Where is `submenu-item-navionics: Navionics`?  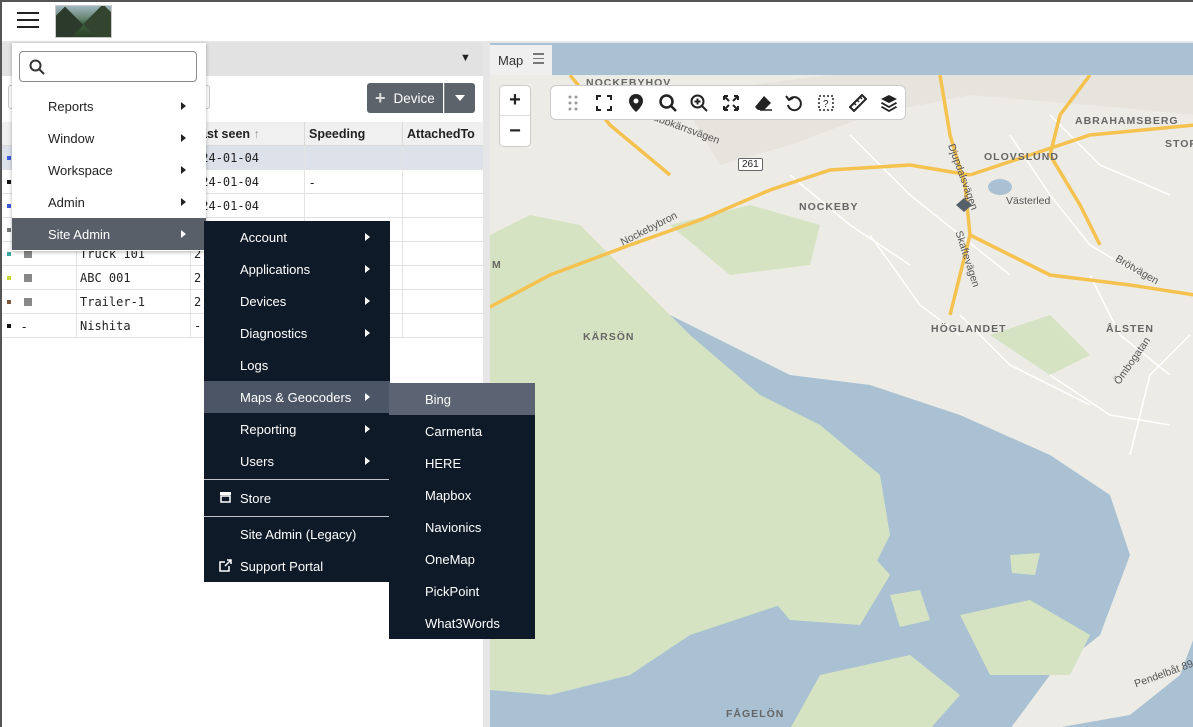 submenu-item-navionics: Navionics is located at coordinates (462, 527).